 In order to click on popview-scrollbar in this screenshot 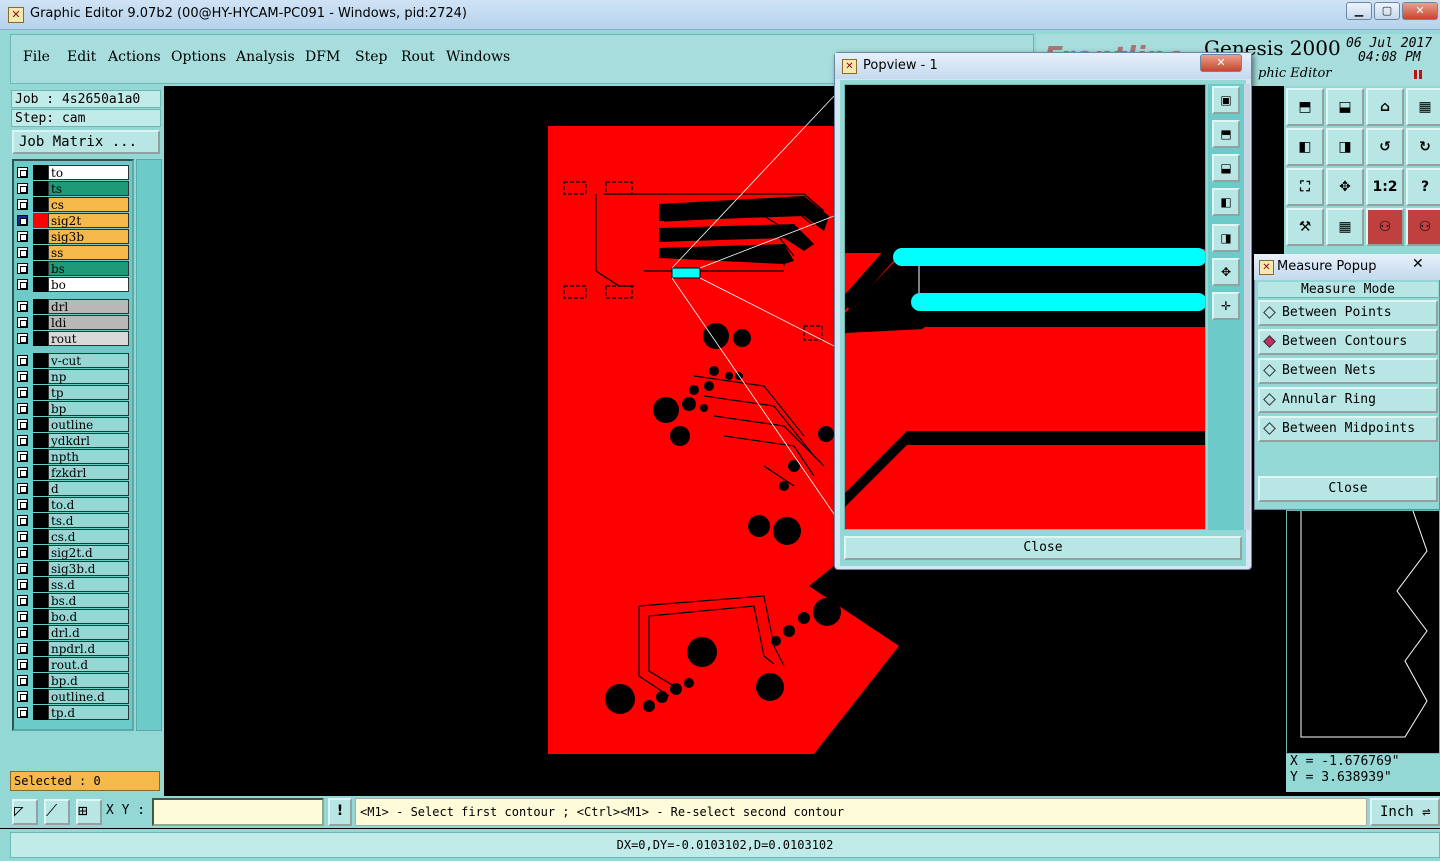, I will do `click(1247, 307)`.